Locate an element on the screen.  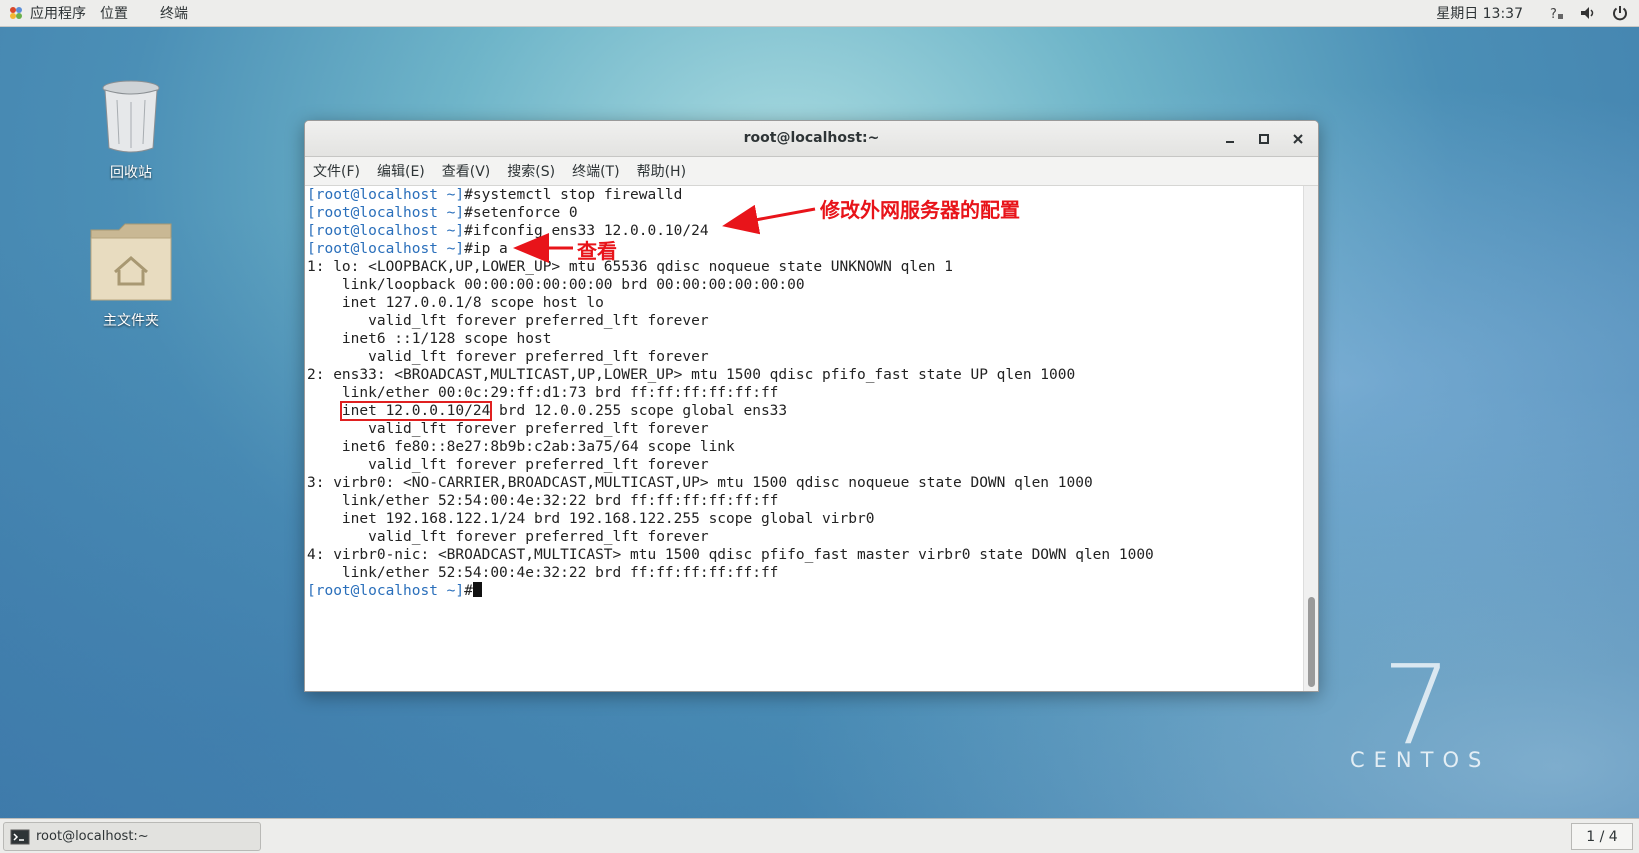
taskbar-terminal-button: root@localhost:~ is located at coordinates (132, 836).